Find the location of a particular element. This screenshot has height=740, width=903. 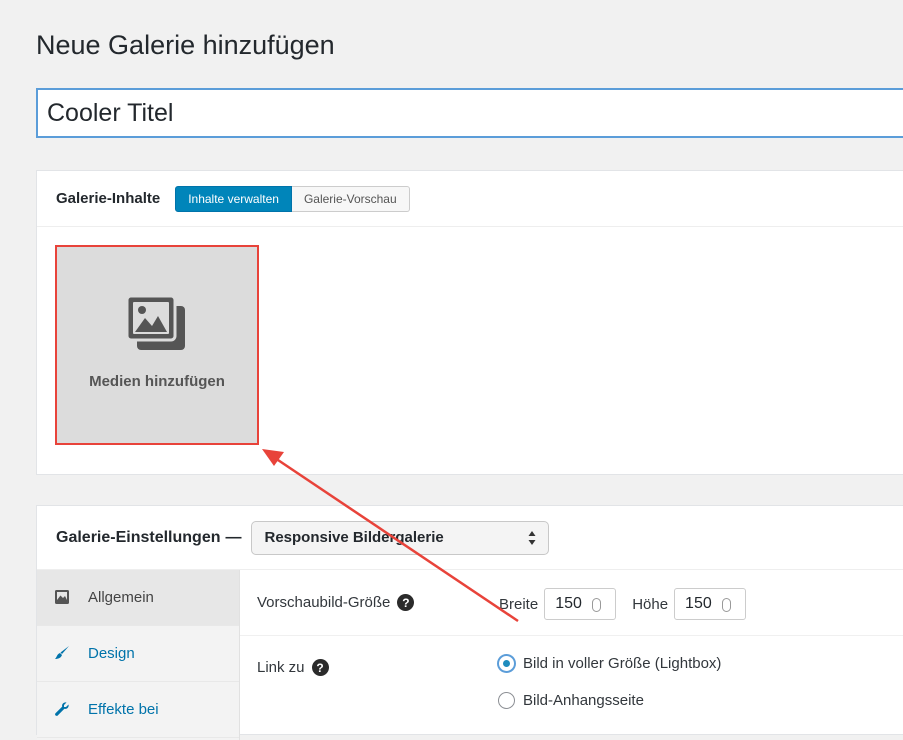

height-label: Höhe is located at coordinates (650, 604).